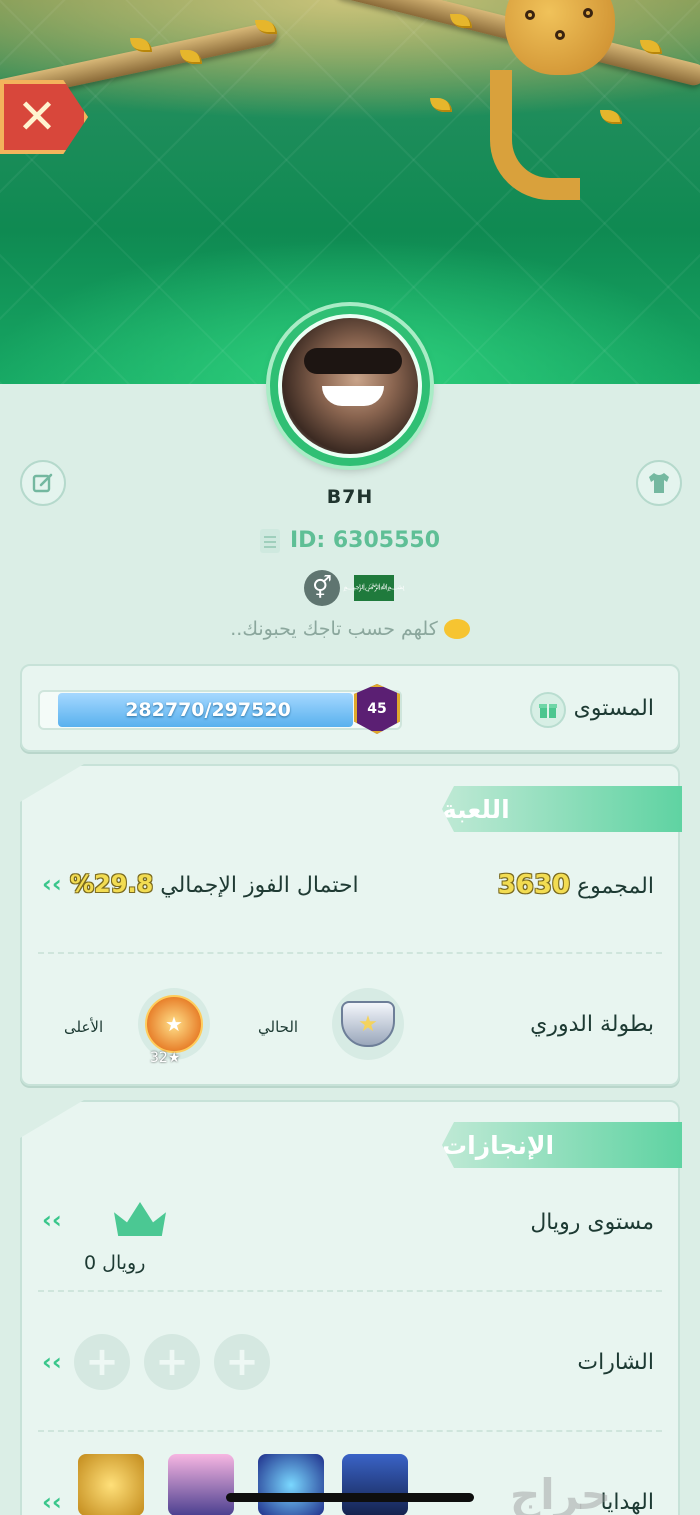 The image size is (700, 1515). Describe the element at coordinates (562, 1145) in the screenshot. I see `achievements-section-title: الإنجازات` at that location.